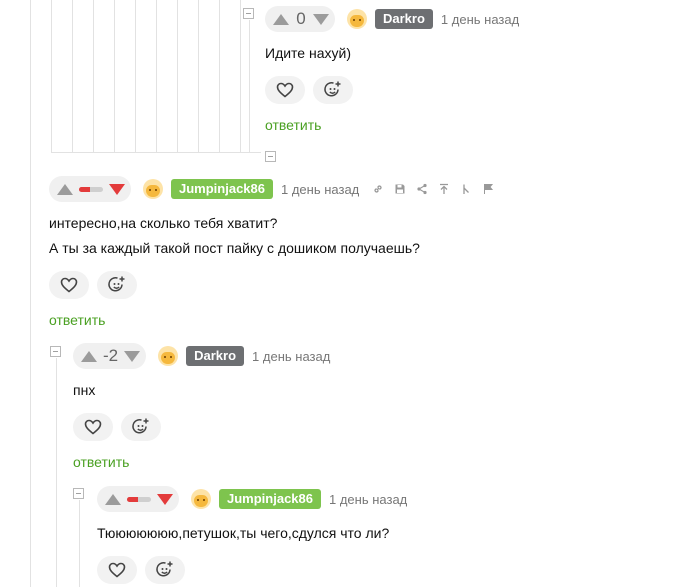 Image resolution: width=700 pixels, height=587 pixels. What do you see at coordinates (84, 390) in the screenshot?
I see `comment-text: пнх` at bounding box center [84, 390].